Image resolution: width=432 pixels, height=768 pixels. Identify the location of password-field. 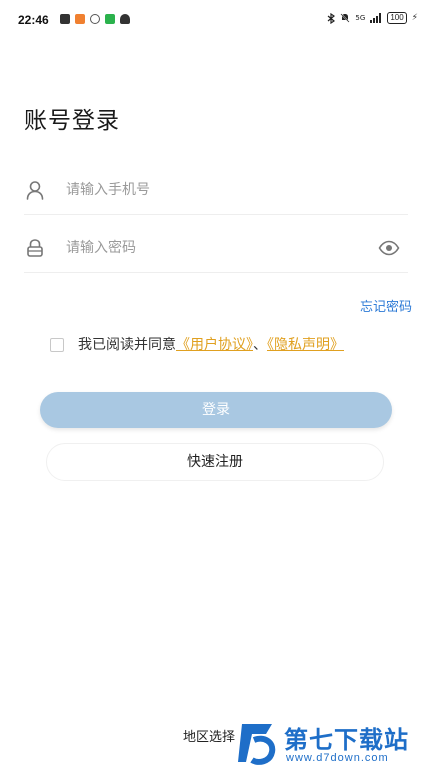
(216, 248).